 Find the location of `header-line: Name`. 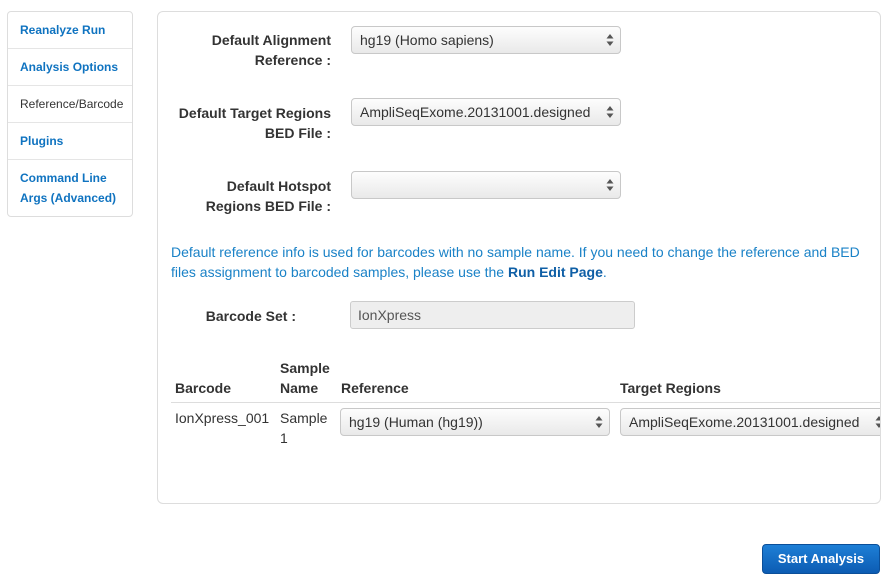

header-line: Name is located at coordinates (299, 388).